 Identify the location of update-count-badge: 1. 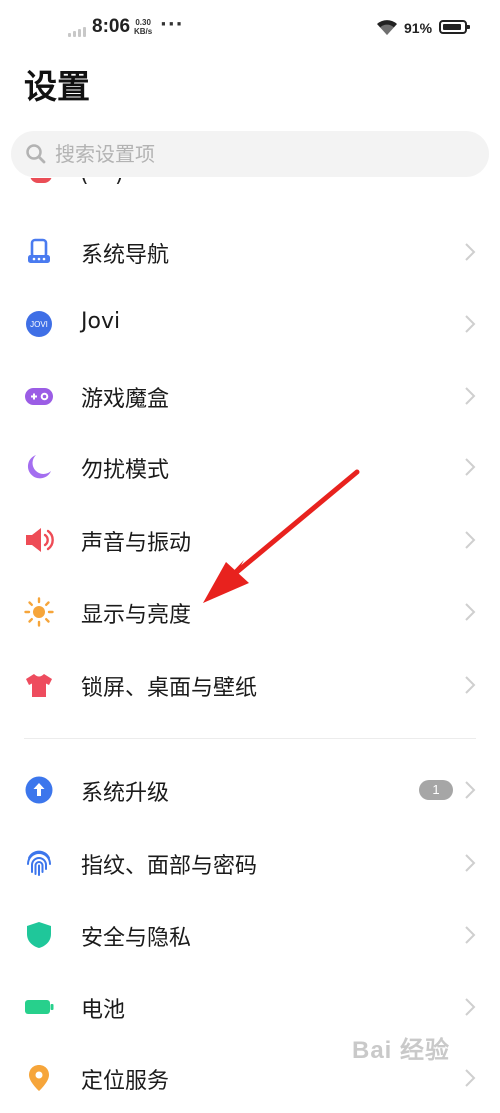
(436, 790).